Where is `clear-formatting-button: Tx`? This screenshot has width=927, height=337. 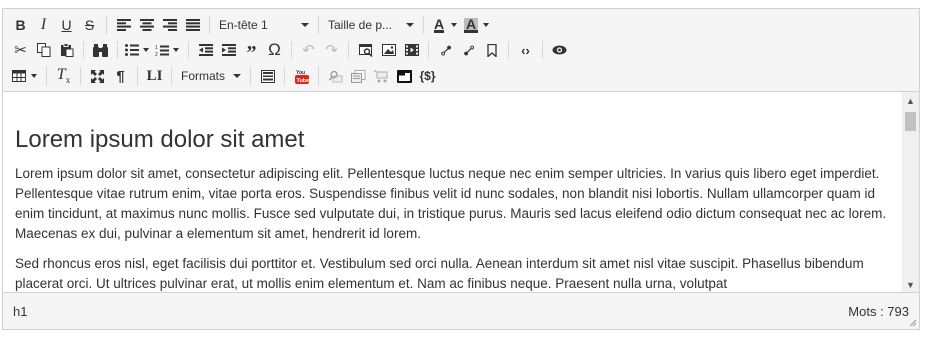
clear-formatting-button: Tx is located at coordinates (63, 76).